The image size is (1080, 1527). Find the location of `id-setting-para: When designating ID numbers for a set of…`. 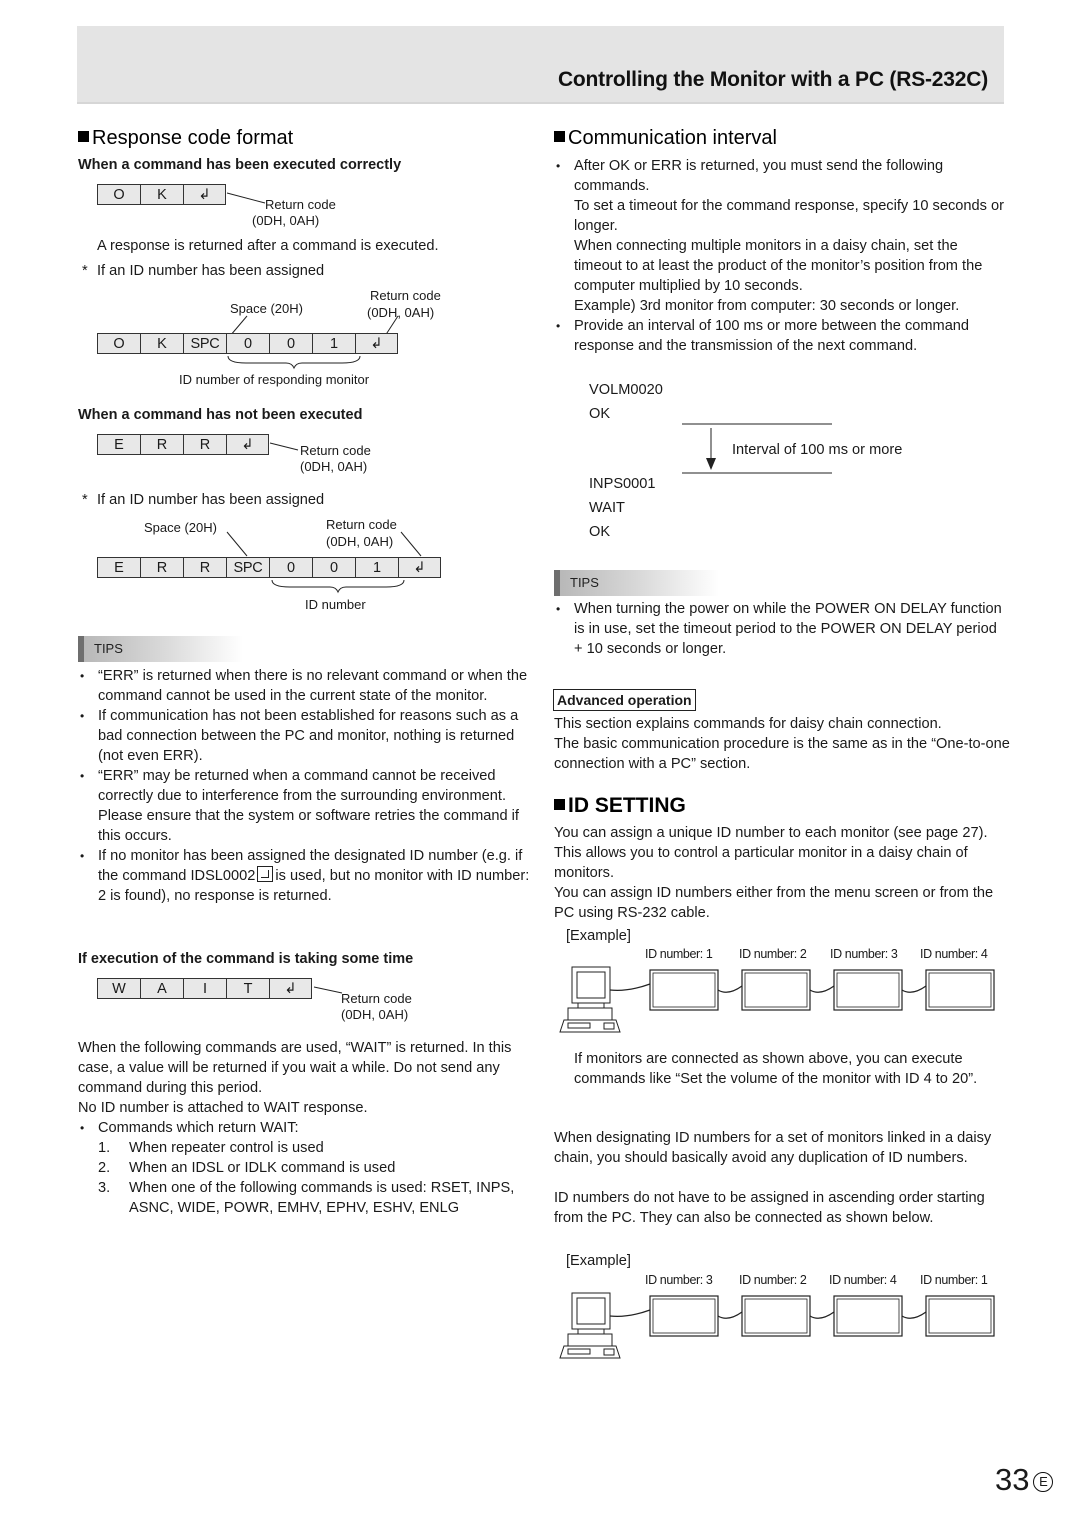

id-setting-para: When designating ID numbers for a set of… is located at coordinates (773, 1148).